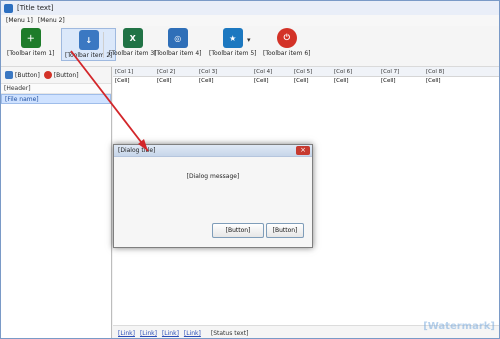  I want to click on col-header: [Col 8], so click(461, 72).